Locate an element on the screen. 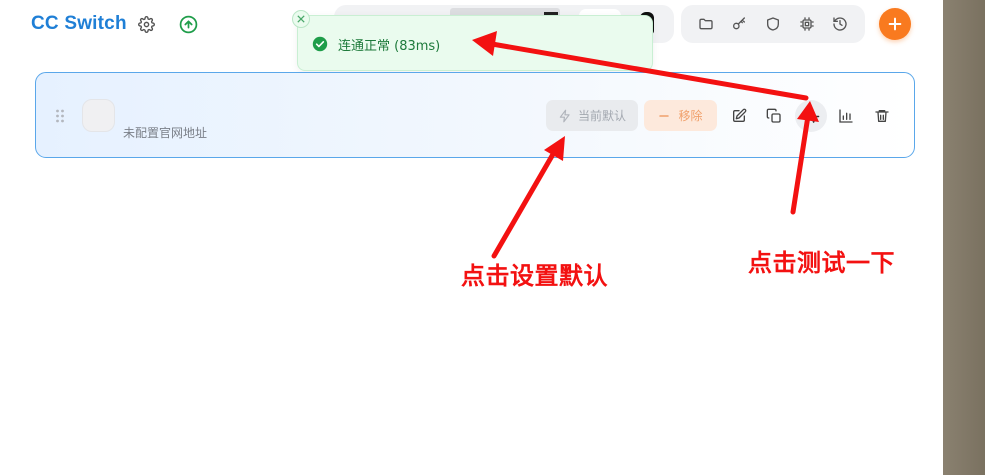 The height and width of the screenshot is (475, 985). settings-icon is located at coordinates (146, 24).